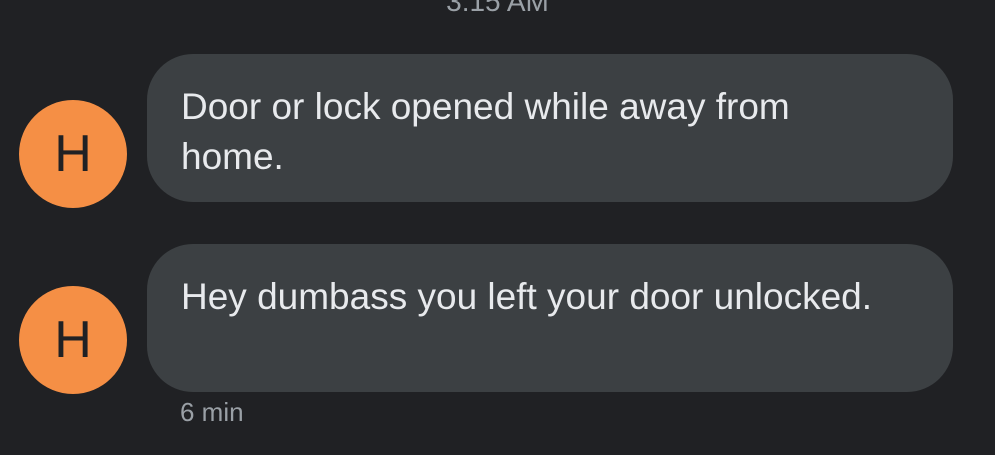 The height and width of the screenshot is (455, 995). Describe the element at coordinates (527, 296) in the screenshot. I see `message-text: Hey dumbass you left your door unlocked.` at that location.